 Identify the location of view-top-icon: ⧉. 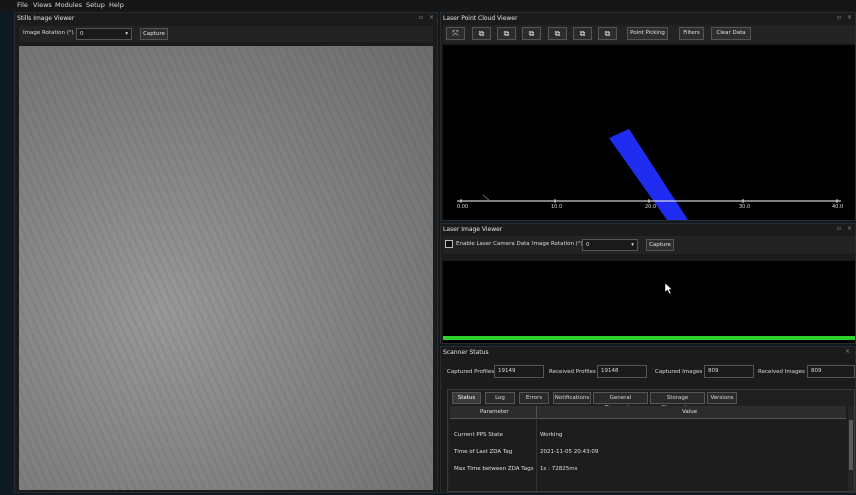
(582, 33).